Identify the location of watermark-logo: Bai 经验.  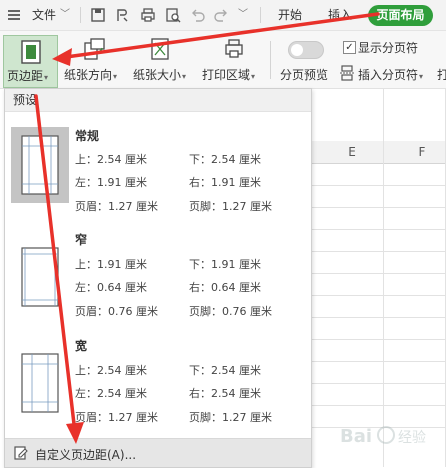
(383, 436).